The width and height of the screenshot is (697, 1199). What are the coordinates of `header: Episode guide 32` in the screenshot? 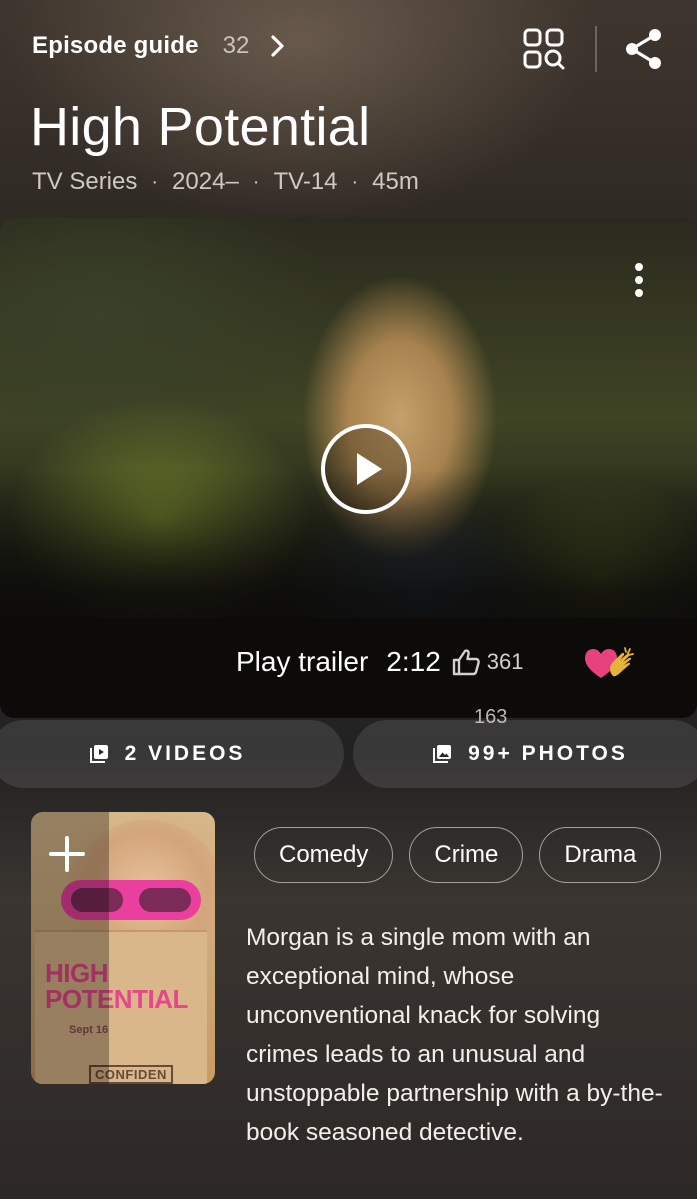 It's located at (348, 50).